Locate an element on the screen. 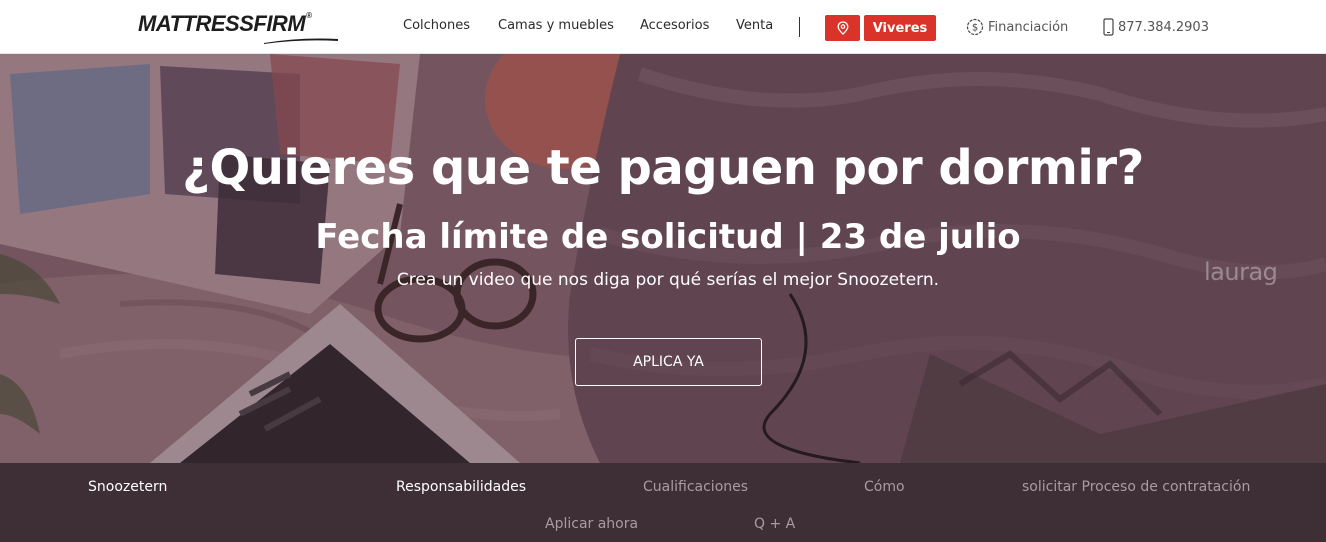 This screenshot has width=1326, height=542. phone-number: 877.384.2903 is located at coordinates (1163, 27).